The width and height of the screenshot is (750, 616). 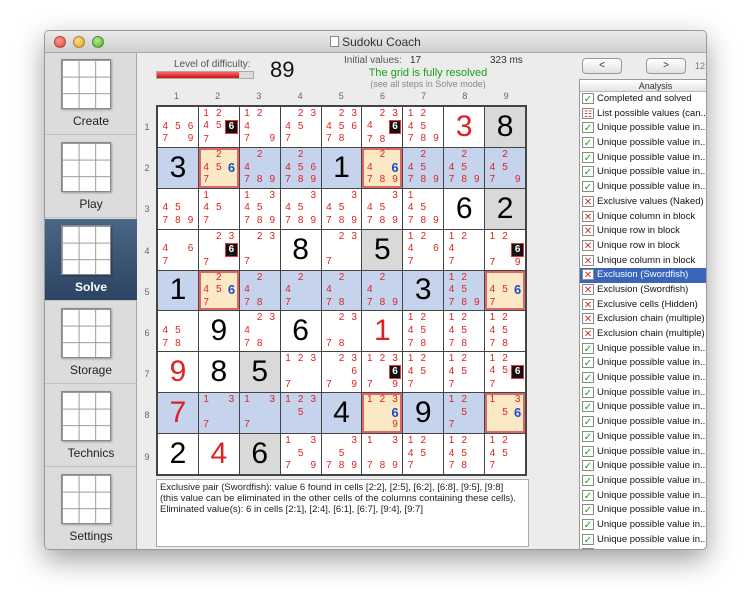 I want to click on sudoku-cell: 1247 9, so click(x=259, y=127).